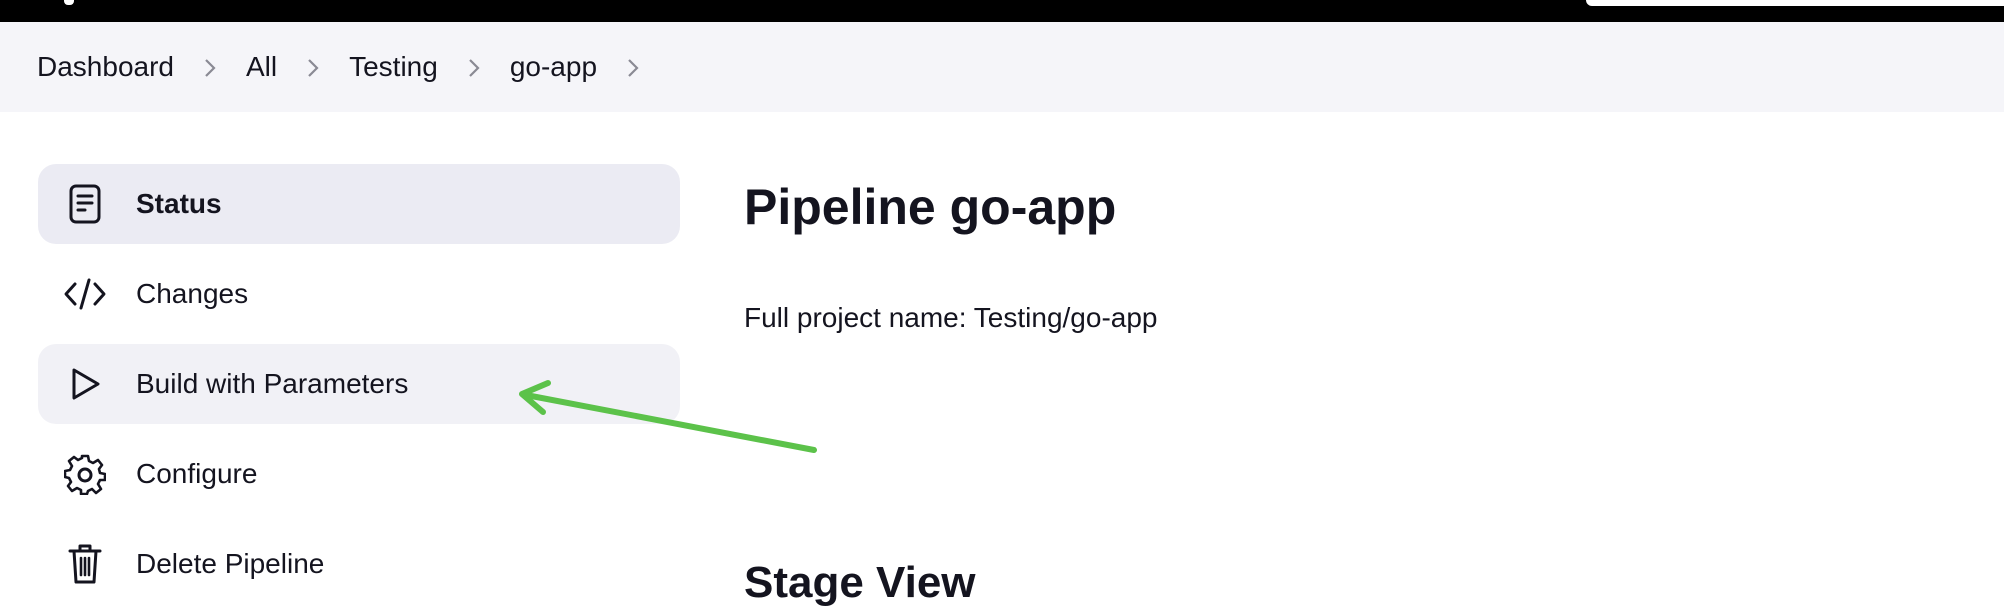  I want to click on sidebar-item-label: Configure, so click(197, 473).